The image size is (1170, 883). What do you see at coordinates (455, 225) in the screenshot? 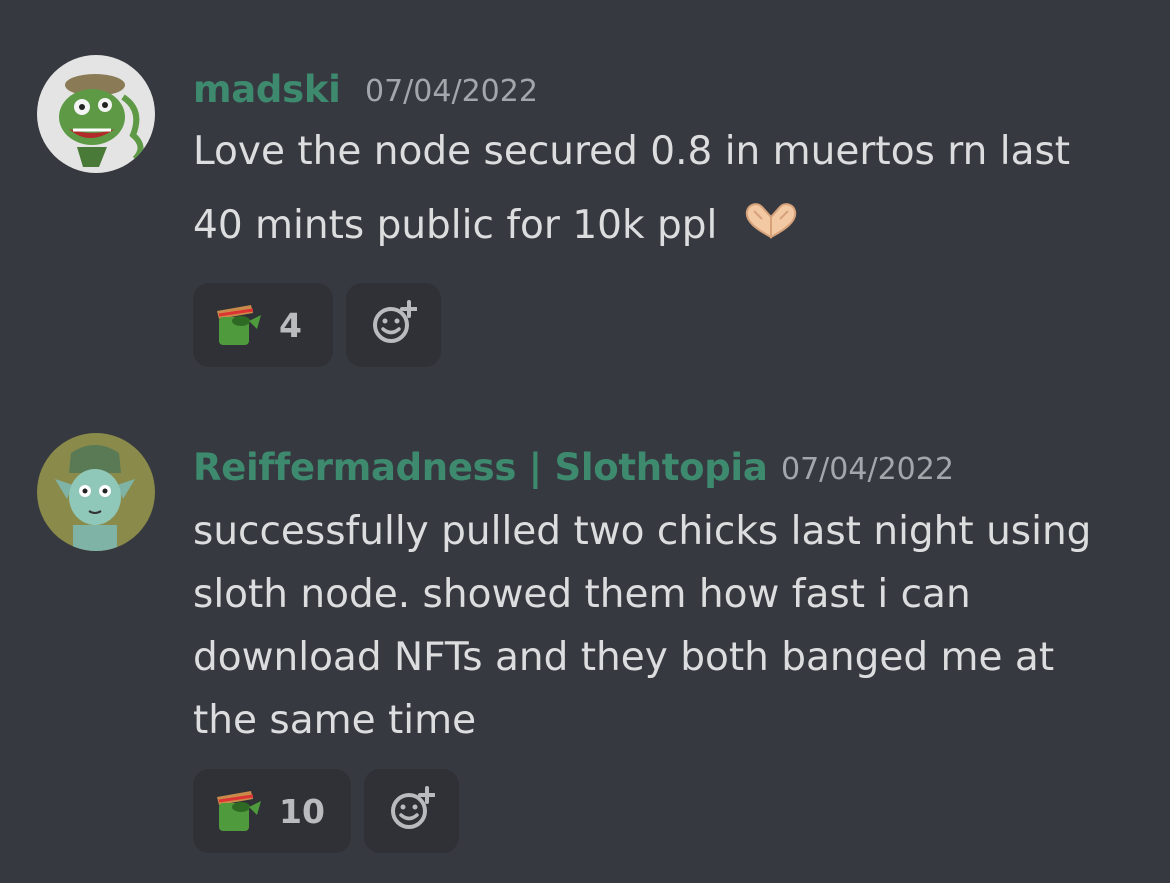
I see `message-line-text: 40 mints public for 10k ppl` at bounding box center [455, 225].